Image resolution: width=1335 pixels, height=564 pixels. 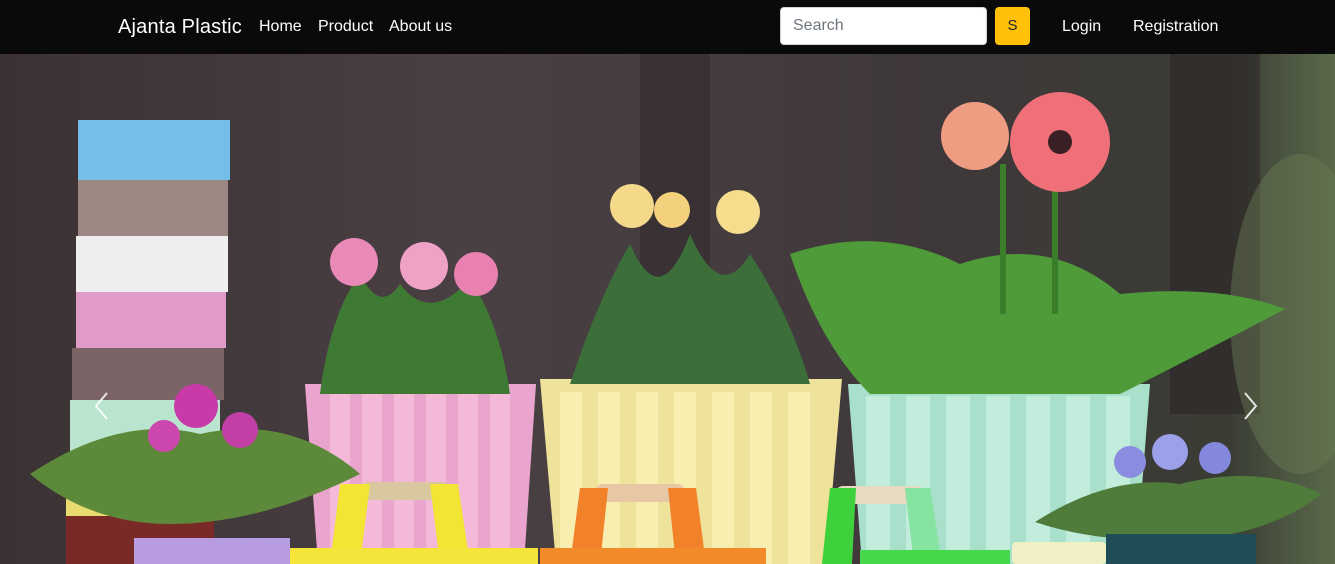 I want to click on carousel-prev-button, so click(x=102, y=406).